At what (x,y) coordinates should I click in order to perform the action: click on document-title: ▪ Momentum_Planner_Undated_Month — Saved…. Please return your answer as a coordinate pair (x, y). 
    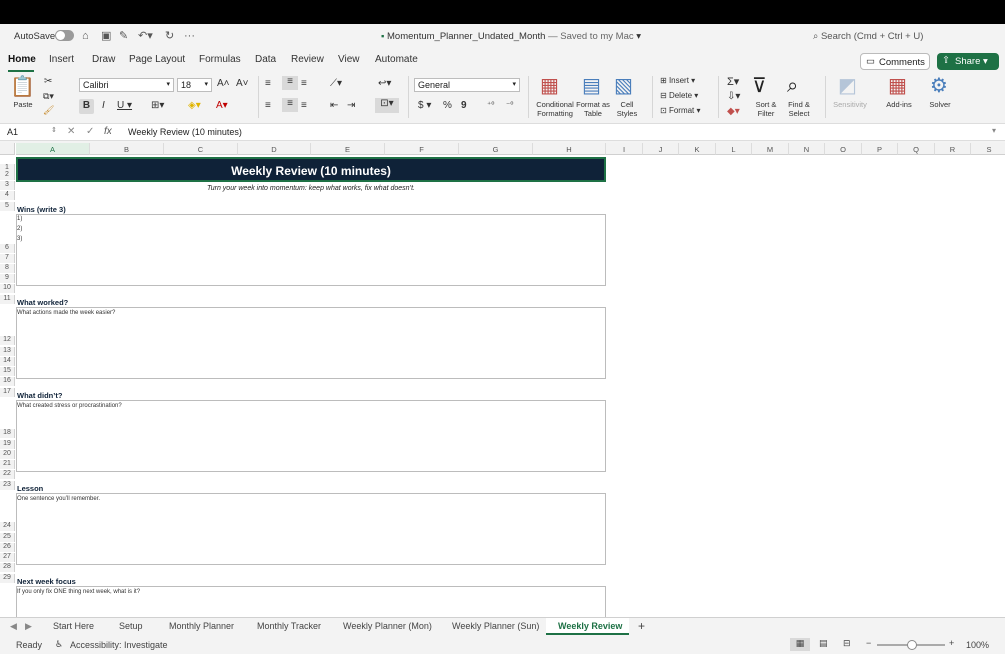
    Looking at the image, I should click on (511, 36).